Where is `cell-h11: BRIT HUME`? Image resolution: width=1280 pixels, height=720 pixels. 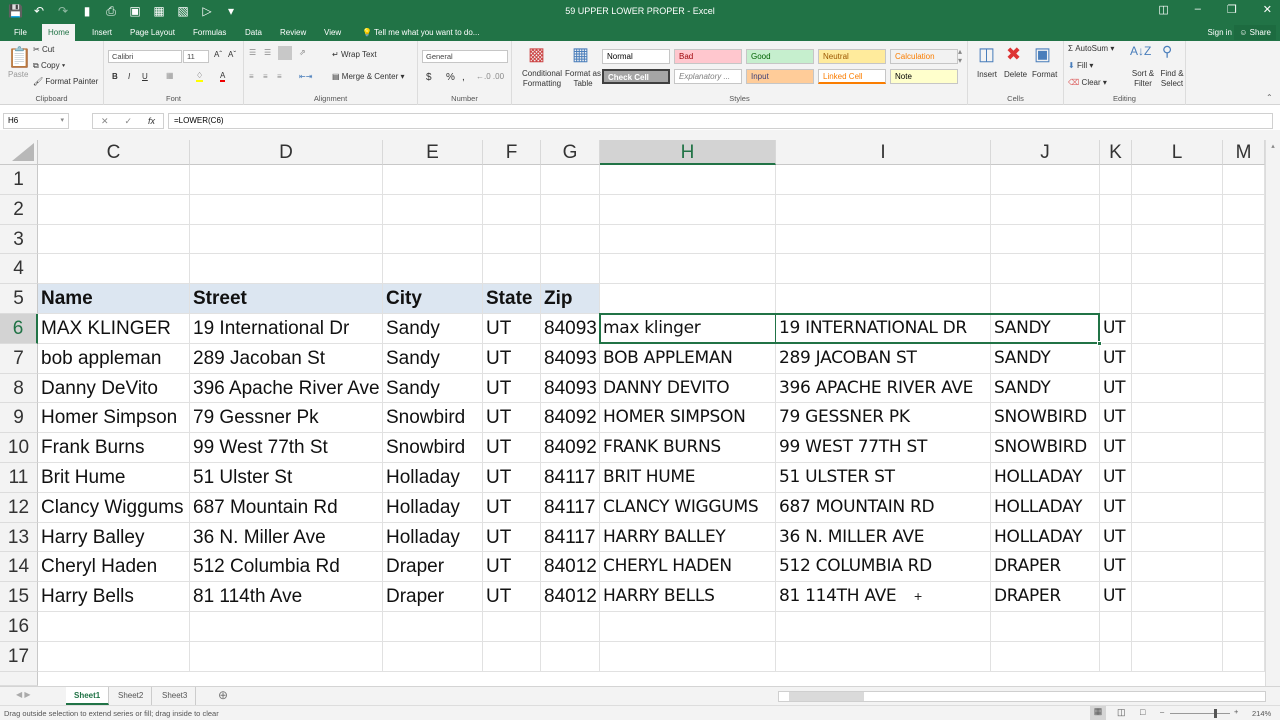
cell-h11: BRIT HUME is located at coordinates (688, 478).